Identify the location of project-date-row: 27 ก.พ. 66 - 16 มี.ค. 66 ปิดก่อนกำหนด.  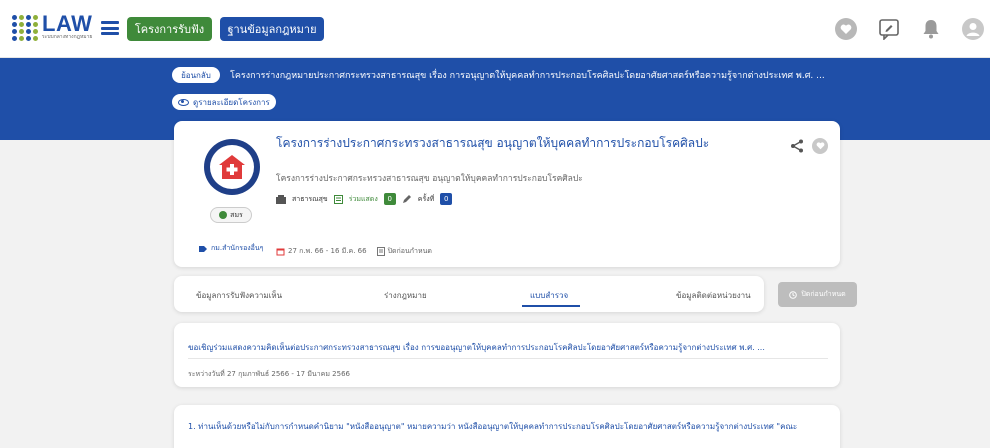
(354, 251).